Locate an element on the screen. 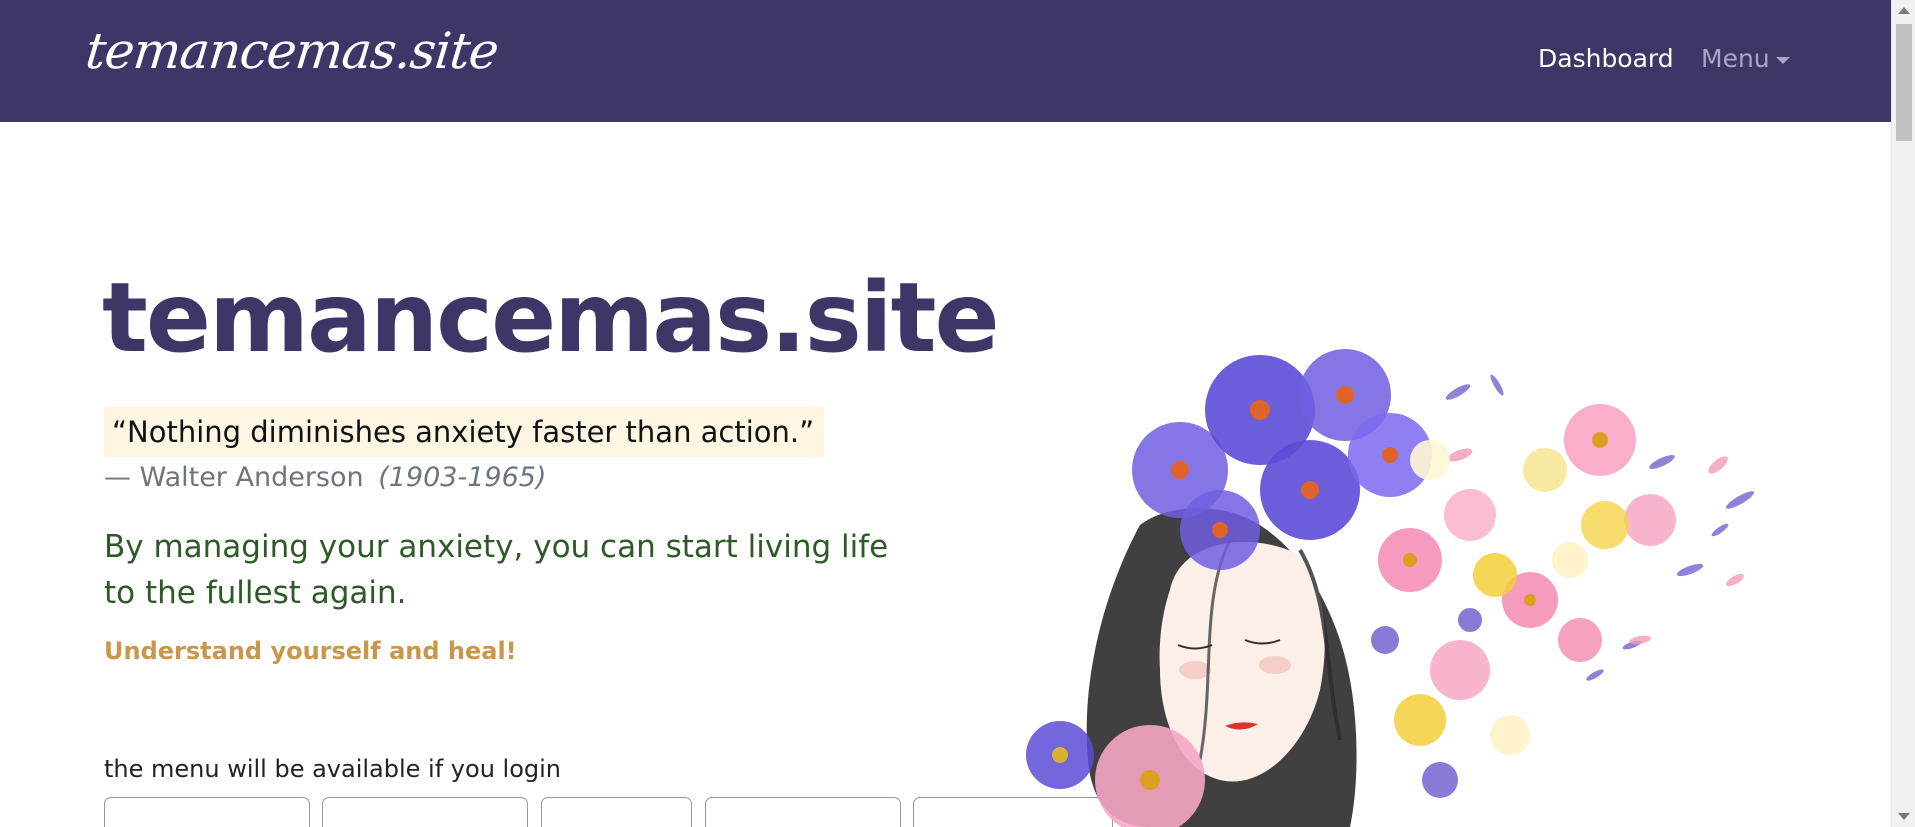 The height and width of the screenshot is (827, 1915). hero-title: temancemas.site is located at coordinates (551, 318).